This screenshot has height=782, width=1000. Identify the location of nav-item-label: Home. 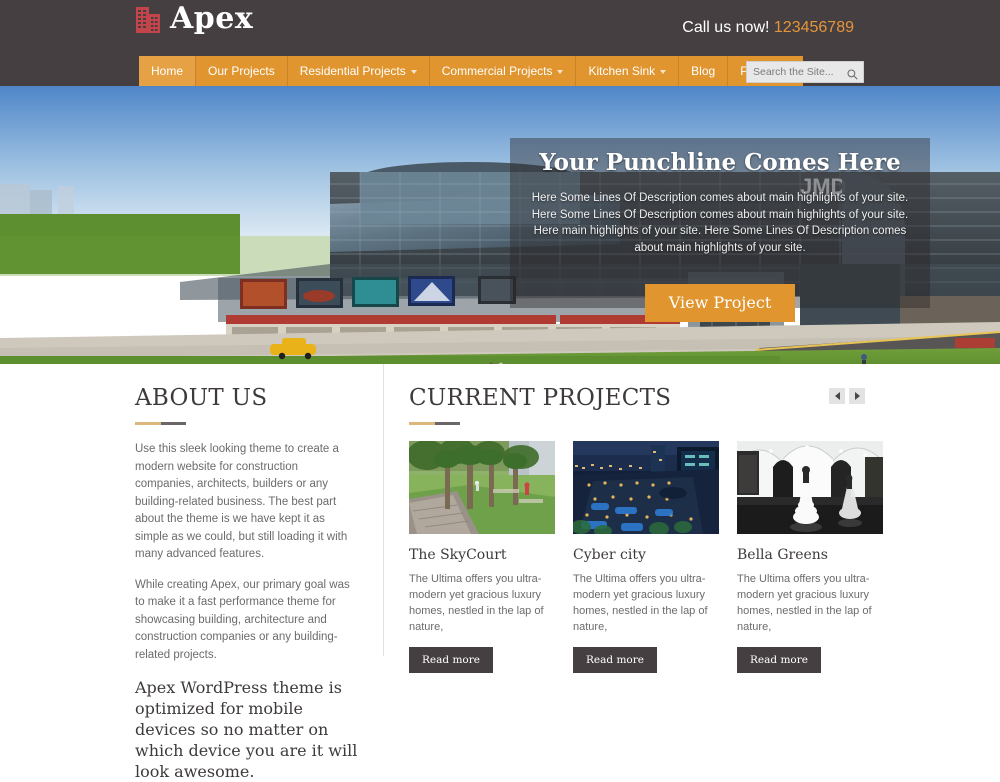
(167, 71).